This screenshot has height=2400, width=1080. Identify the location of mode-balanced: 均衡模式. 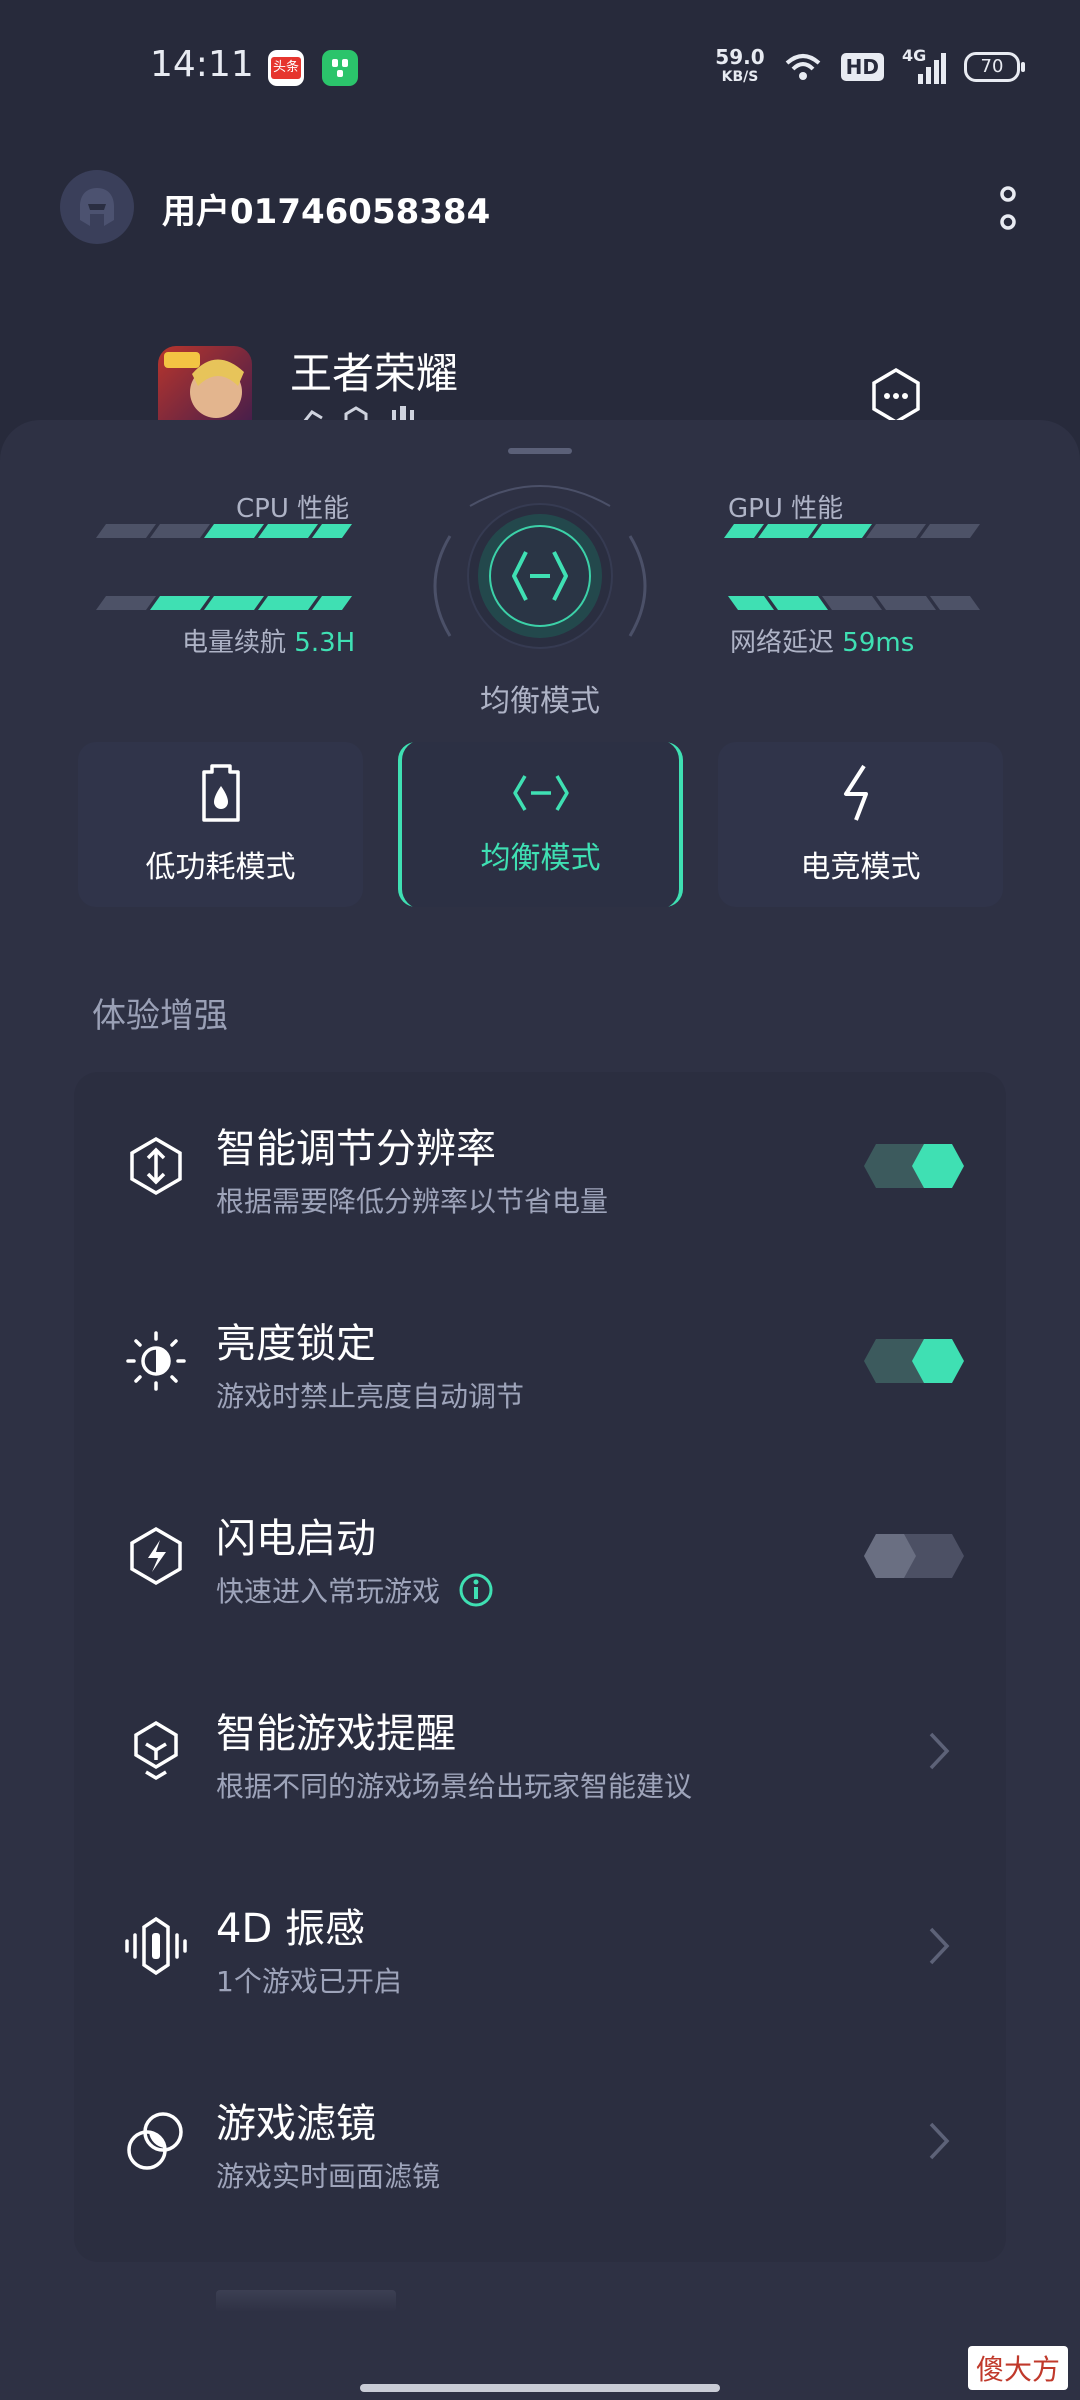
(540, 824).